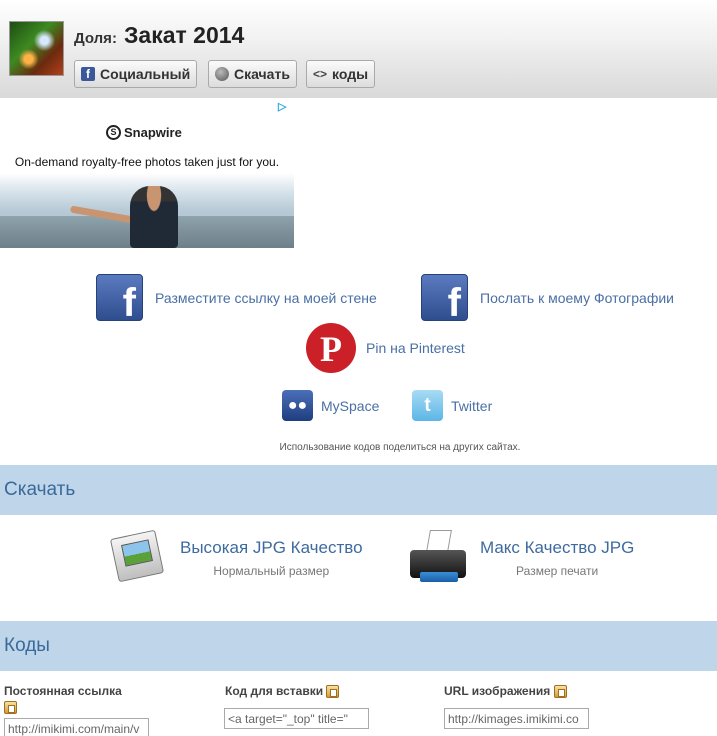  What do you see at coordinates (235, 558) in the screenshot?
I see `download-high-quality: Высокая JPG Качество Нормальный размер` at bounding box center [235, 558].